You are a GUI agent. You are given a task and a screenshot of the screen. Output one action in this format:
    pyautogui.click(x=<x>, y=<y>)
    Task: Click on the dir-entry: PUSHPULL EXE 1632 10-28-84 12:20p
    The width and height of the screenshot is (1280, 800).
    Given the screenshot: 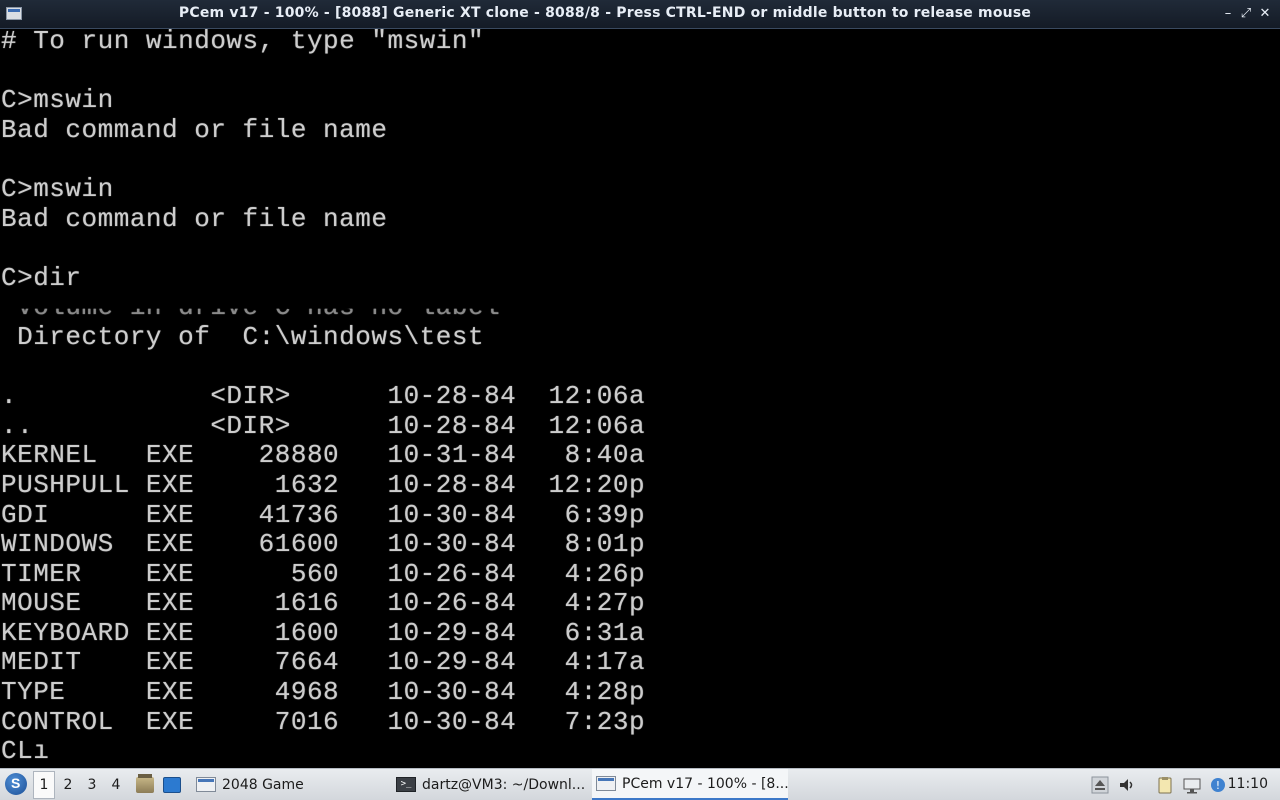 What is the action you would take?
    pyautogui.click(x=323, y=484)
    